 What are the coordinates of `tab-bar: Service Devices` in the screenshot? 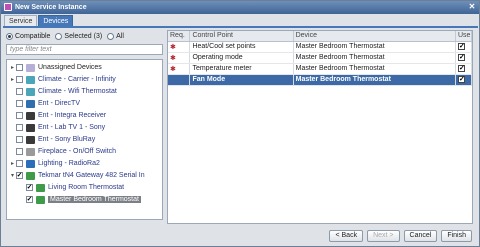 It's located at (39, 20).